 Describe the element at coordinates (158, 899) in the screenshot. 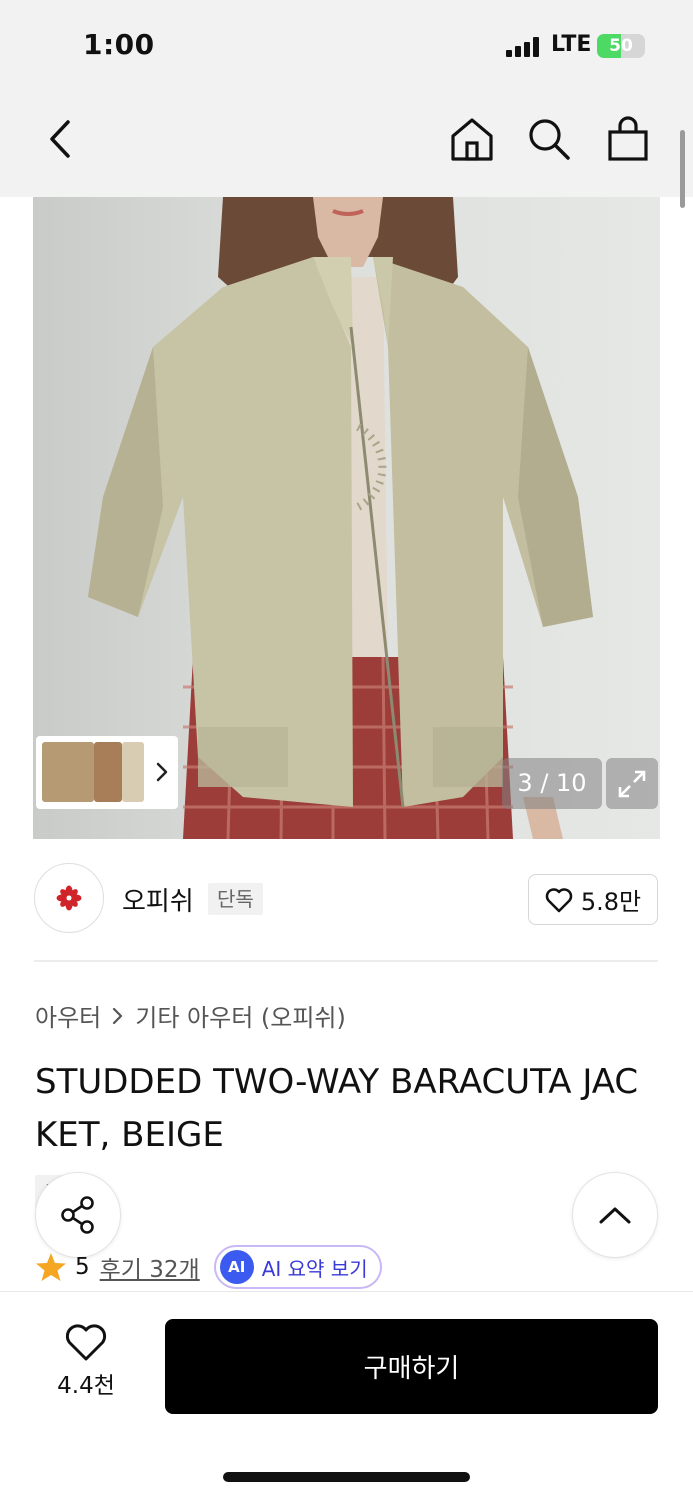

I see `brand-name: 오피쉬` at that location.